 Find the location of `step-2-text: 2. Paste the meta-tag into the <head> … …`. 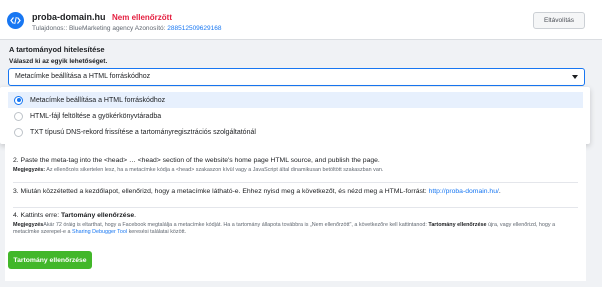

step-2-text: 2. Paste the meta-tag into the <head> … … is located at coordinates (196, 160).